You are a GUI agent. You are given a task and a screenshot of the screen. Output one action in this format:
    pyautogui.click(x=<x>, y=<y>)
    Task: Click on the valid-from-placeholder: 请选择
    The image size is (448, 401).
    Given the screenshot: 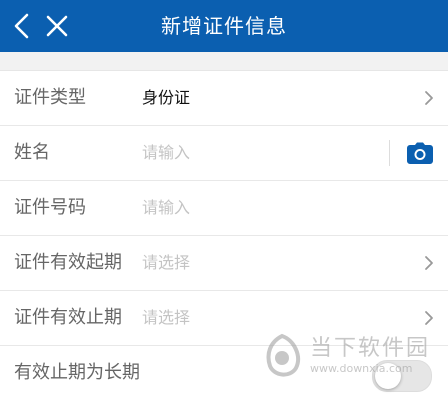 What is the action you would take?
    pyautogui.click(x=166, y=262)
    